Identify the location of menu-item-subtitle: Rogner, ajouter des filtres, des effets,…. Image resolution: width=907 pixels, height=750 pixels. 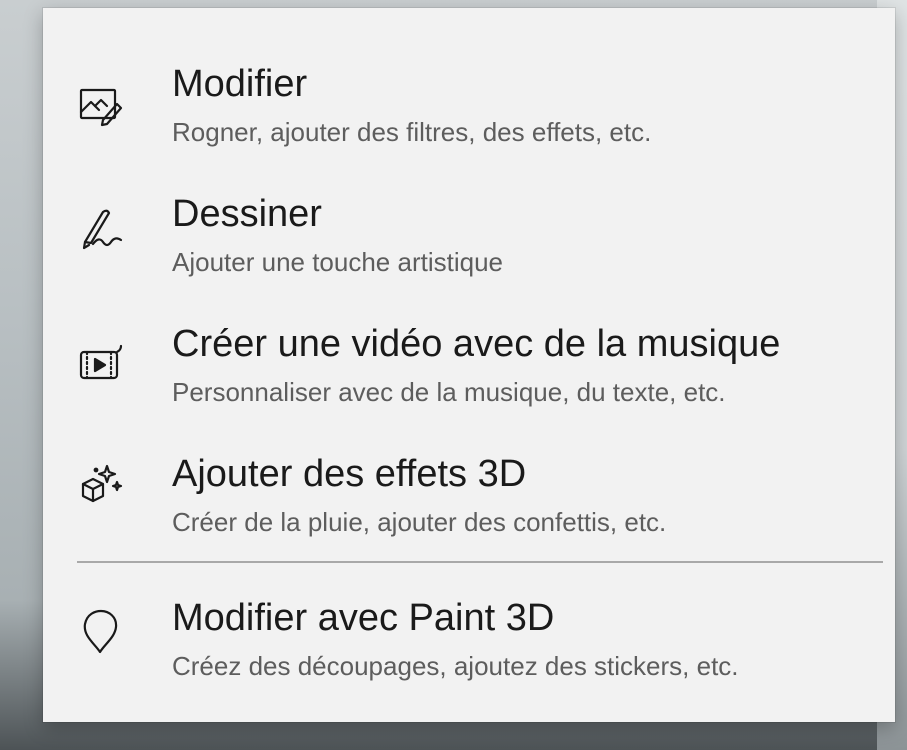
(412, 132).